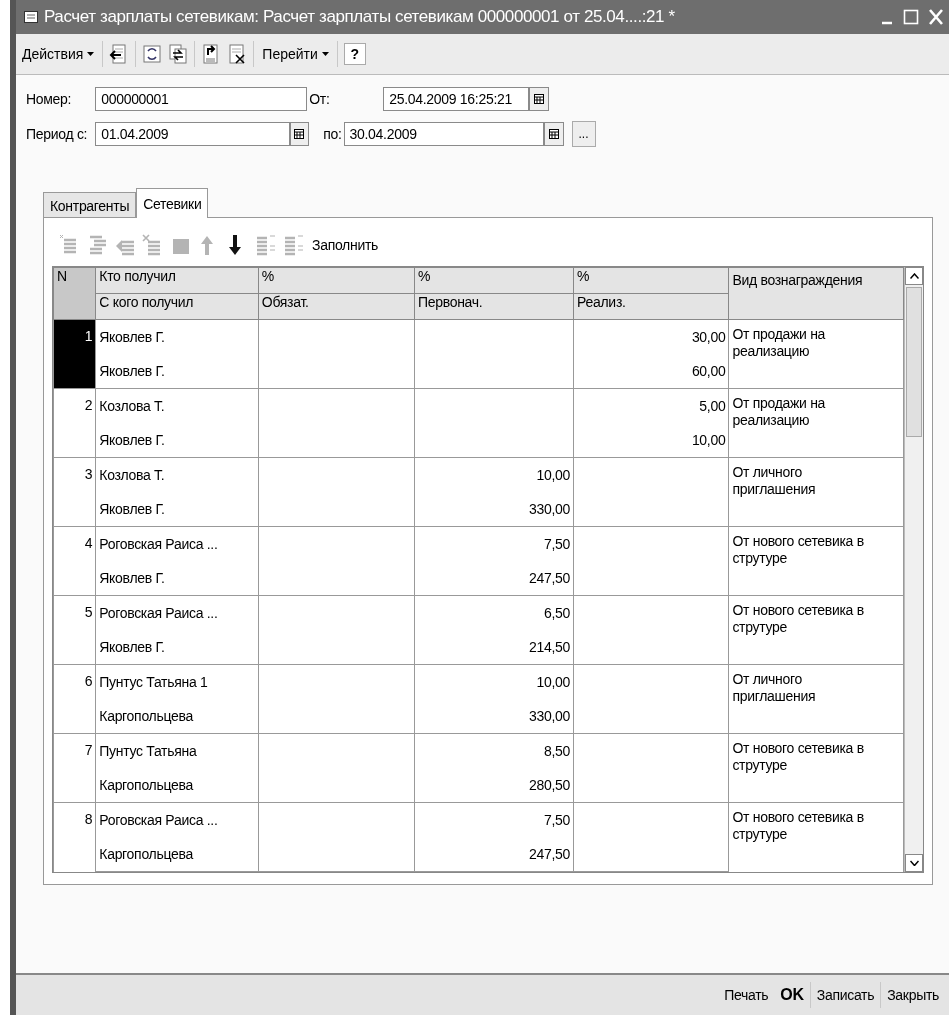 The height and width of the screenshot is (1015, 949). What do you see at coordinates (74, 768) in the screenshot?
I see `row-number: 7` at bounding box center [74, 768].